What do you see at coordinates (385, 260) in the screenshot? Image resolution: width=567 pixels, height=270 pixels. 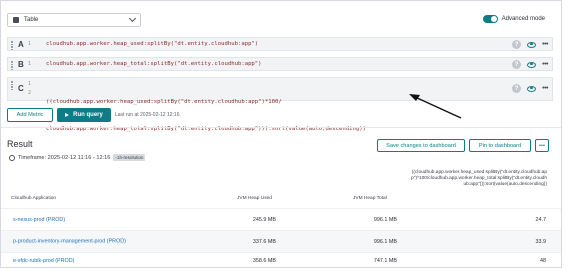 I see `heap-total-cell: 747.1 MB` at bounding box center [385, 260].